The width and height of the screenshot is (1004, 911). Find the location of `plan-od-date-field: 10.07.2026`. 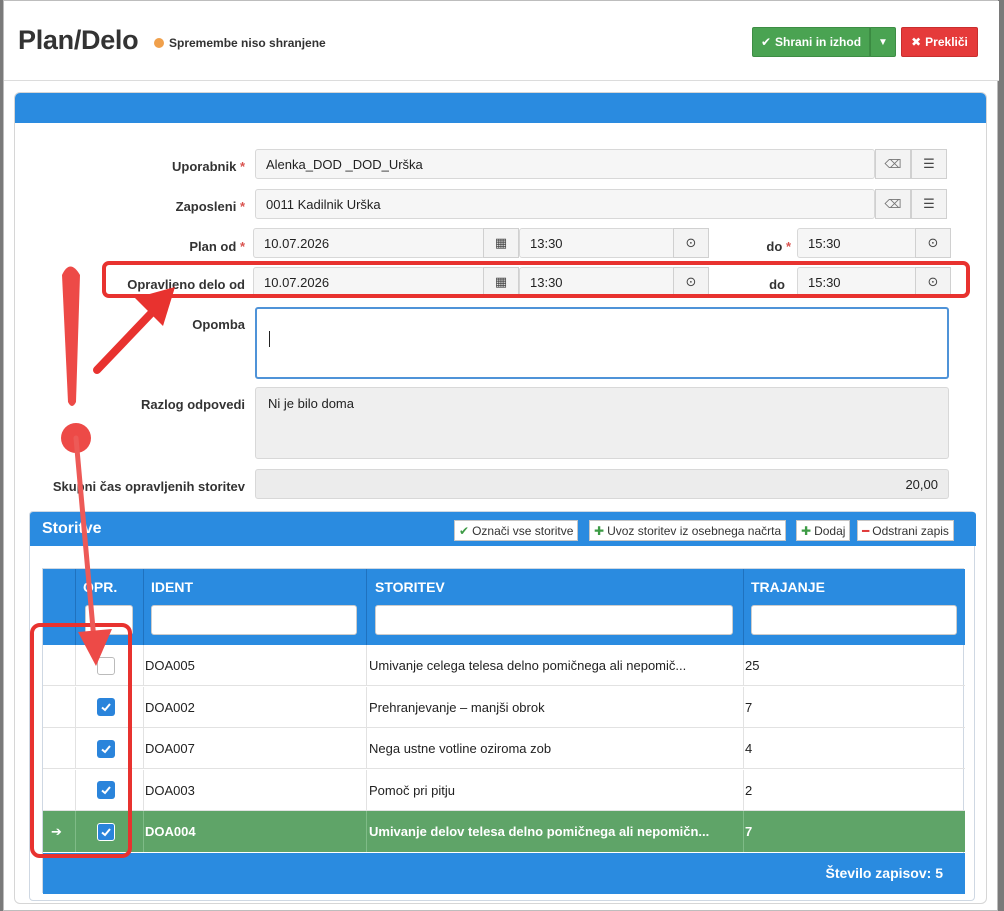

plan-od-date-field: 10.07.2026 is located at coordinates (369, 243).